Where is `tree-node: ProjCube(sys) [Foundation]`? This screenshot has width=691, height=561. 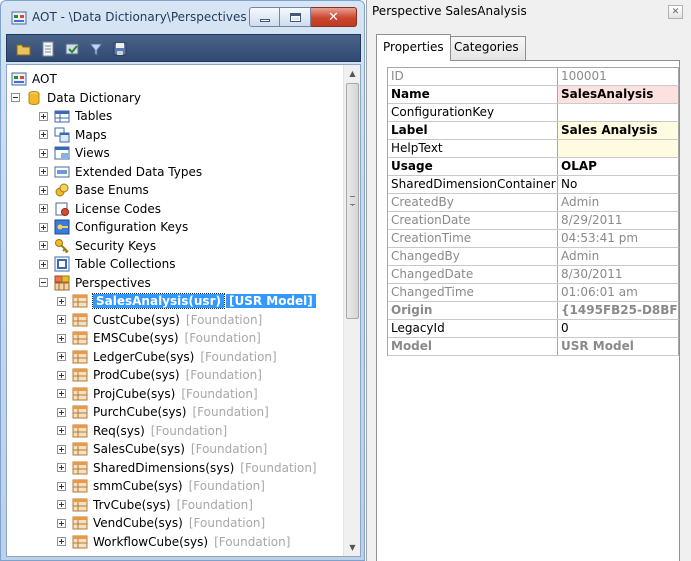 tree-node: ProjCube(sys) [Foundation] is located at coordinates (157, 394).